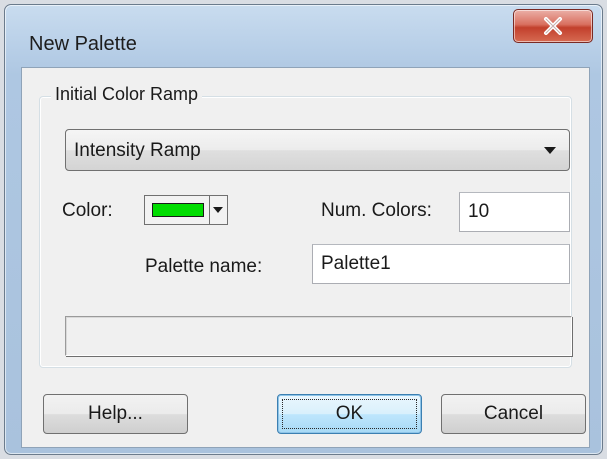 This screenshot has height=459, width=607. I want to click on color-picker-button, so click(186, 210).